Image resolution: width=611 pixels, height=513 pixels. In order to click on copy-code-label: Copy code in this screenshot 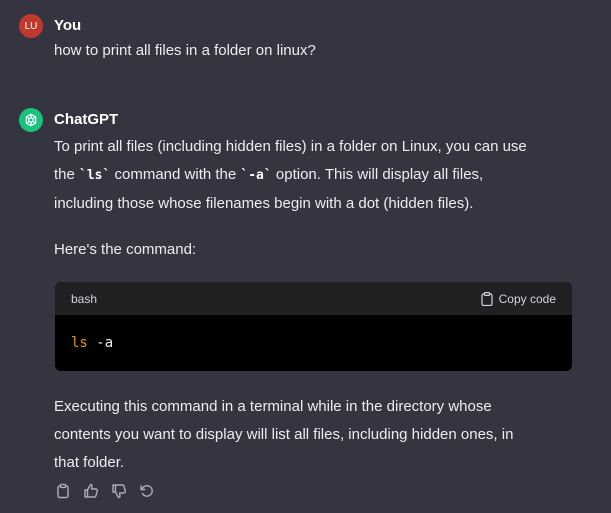, I will do `click(527, 298)`.